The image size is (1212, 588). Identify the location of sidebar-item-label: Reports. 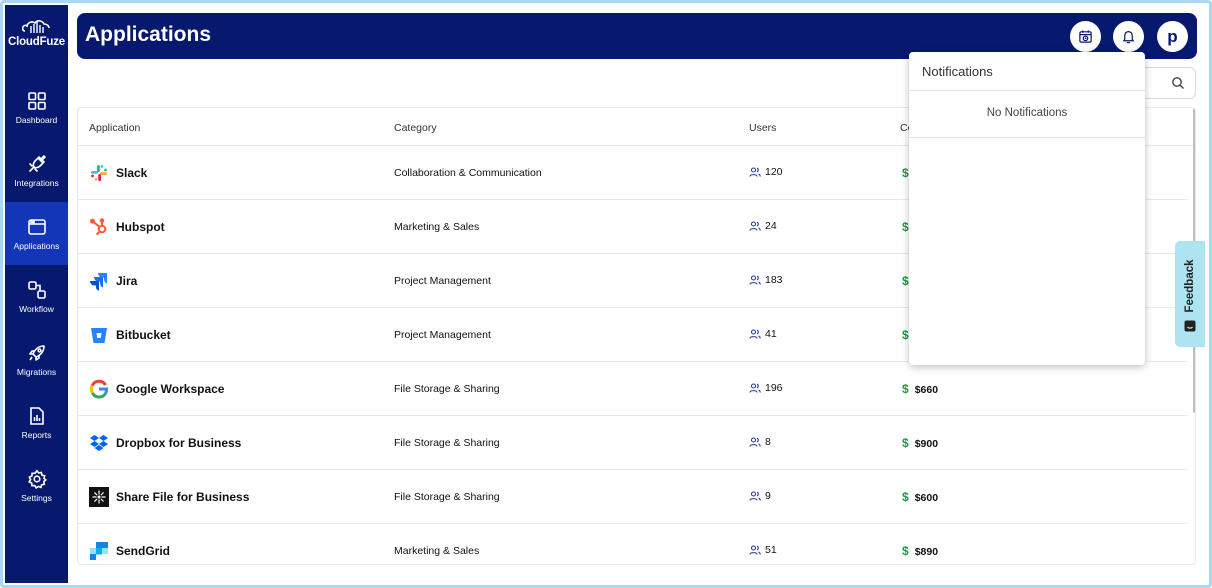
(36, 434).